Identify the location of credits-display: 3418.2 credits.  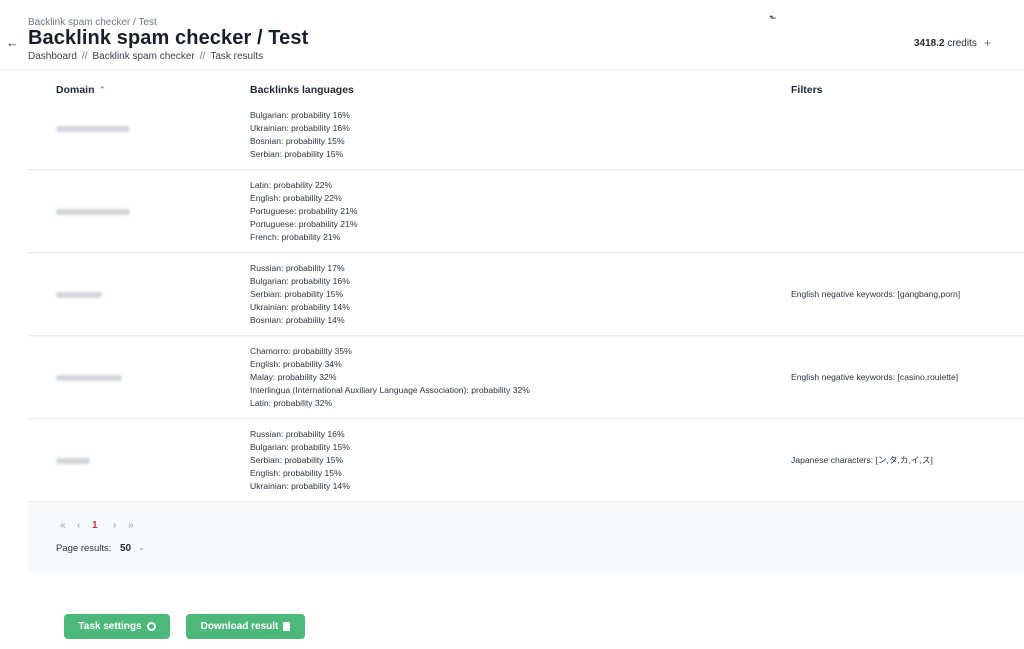
(945, 43).